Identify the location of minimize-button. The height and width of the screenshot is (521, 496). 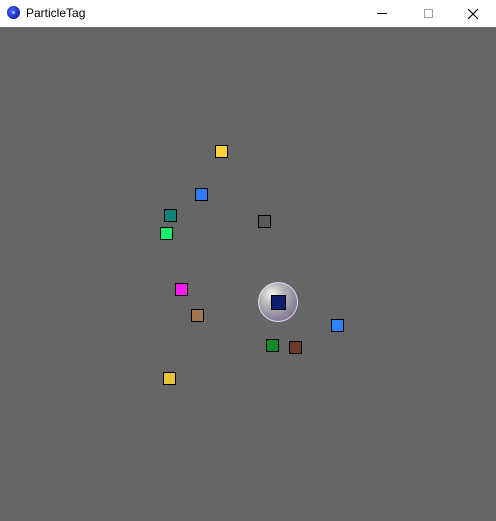
(382, 13).